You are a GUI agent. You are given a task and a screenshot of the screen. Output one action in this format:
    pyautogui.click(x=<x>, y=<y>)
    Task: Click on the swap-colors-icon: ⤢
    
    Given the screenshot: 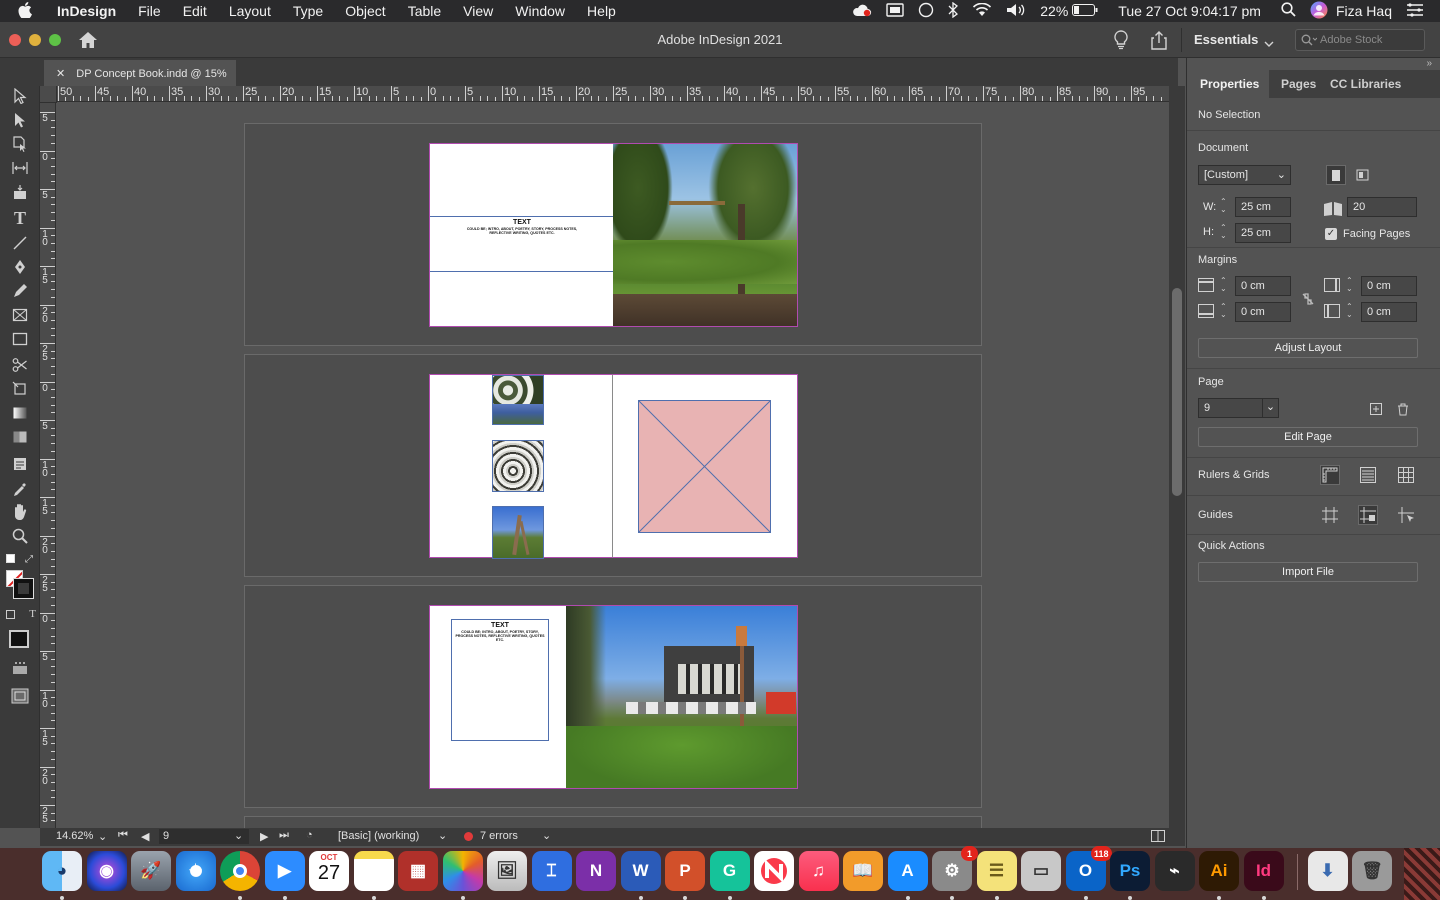 What is the action you would take?
    pyautogui.click(x=29, y=559)
    